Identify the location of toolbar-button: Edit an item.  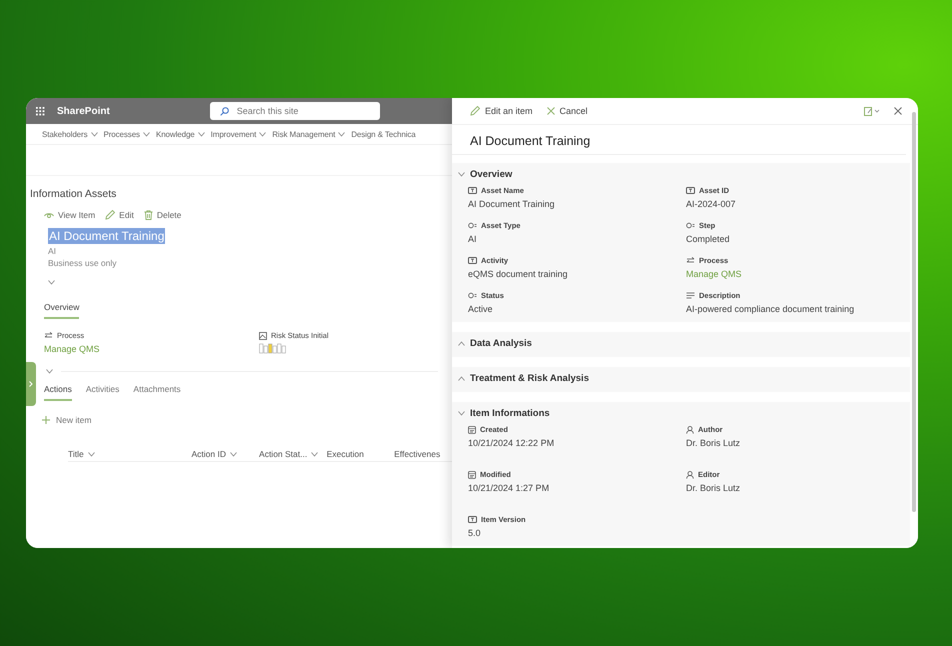
(501, 111).